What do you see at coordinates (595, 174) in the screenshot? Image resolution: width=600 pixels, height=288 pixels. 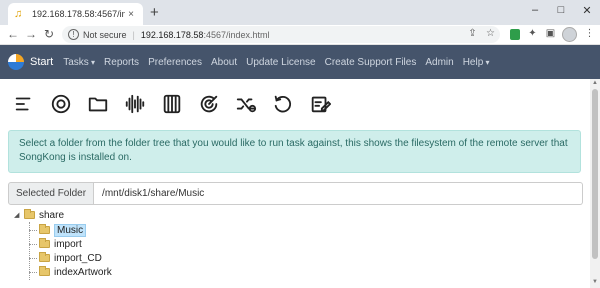 I see `scrollbar-thumb` at bounding box center [595, 174].